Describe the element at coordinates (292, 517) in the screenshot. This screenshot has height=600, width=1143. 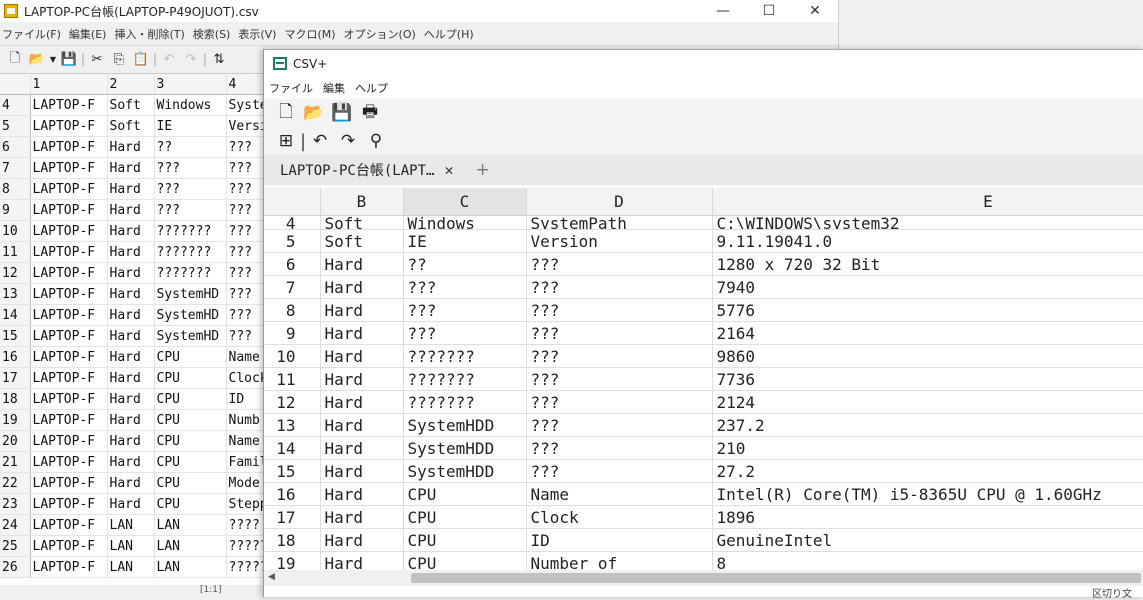
I see `row-number: 17` at that location.